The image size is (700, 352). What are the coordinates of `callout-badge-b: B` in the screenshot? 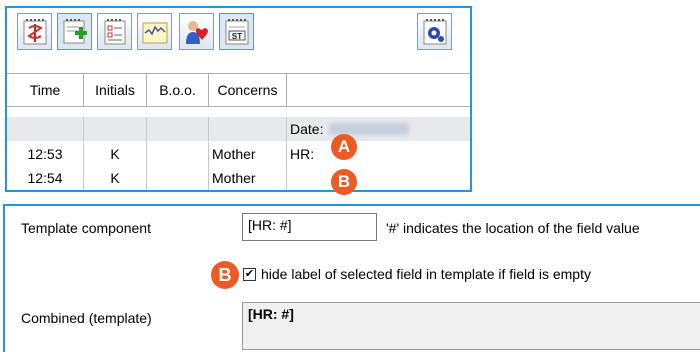 It's located at (344, 182).